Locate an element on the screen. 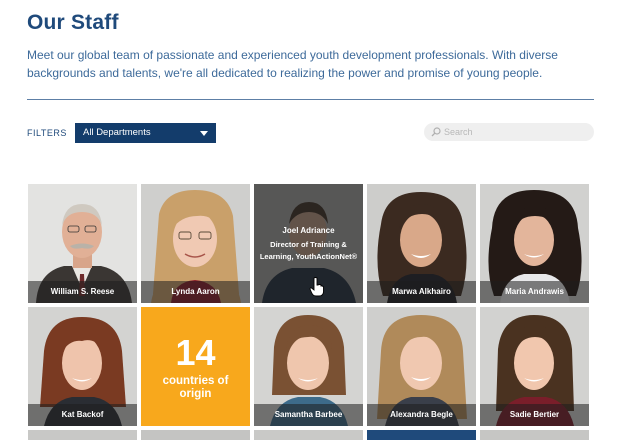 This screenshot has width=620, height=440. staff-tile: Lynda Aaron is located at coordinates (195, 243).